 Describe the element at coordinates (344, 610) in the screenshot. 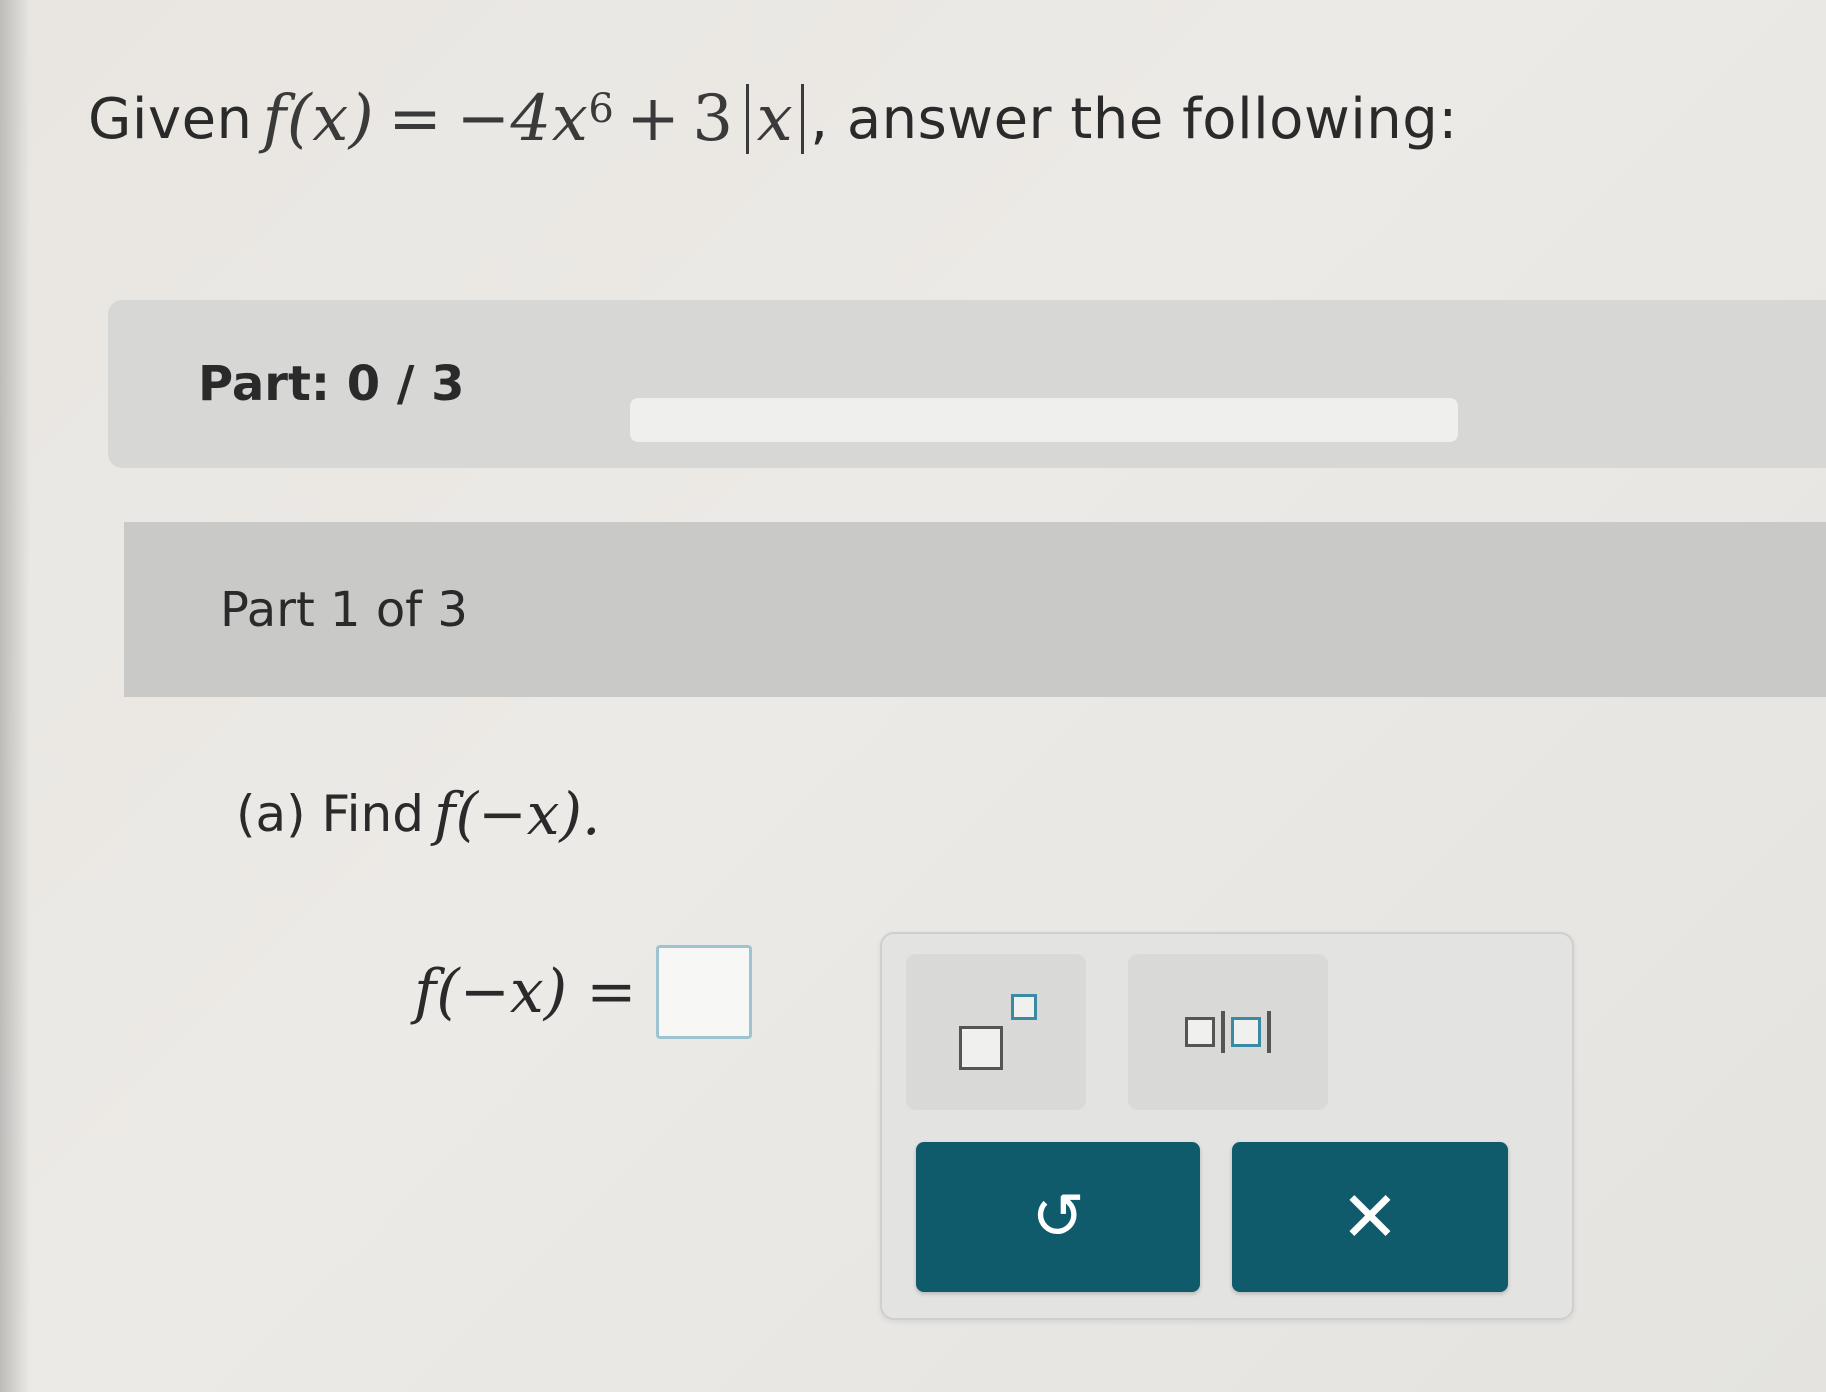

I see `part-header-label: Part 1 of 3` at that location.